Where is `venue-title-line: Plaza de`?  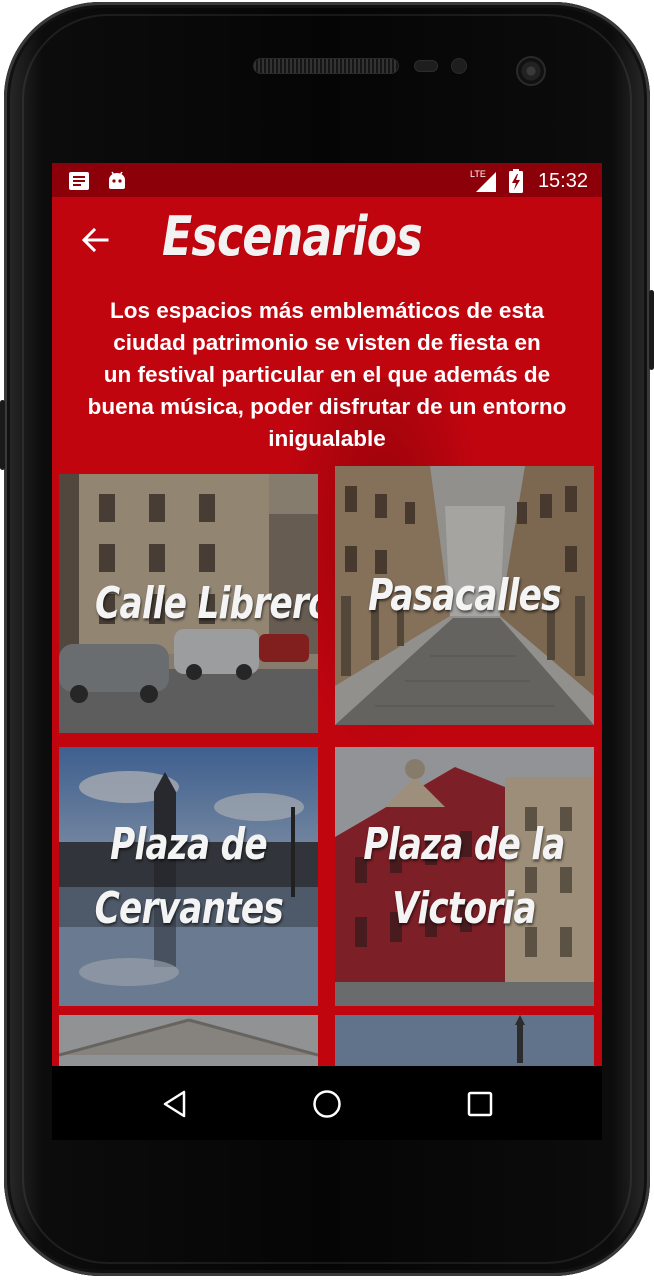 venue-title-line: Plaza de is located at coordinates (189, 844).